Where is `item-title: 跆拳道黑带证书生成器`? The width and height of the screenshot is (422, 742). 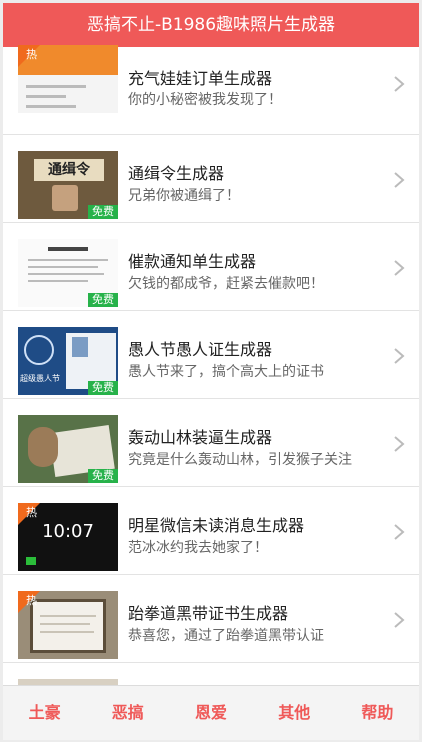
item-title: 跆拳道黑带证书生成器 is located at coordinates (208, 613).